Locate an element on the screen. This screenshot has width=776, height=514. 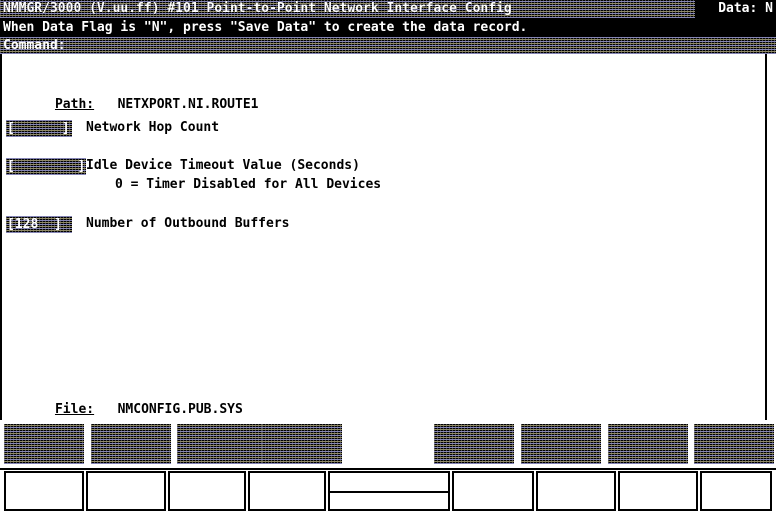
softkey-goto-internet: Go To INTERNET is located at coordinates (220, 444).